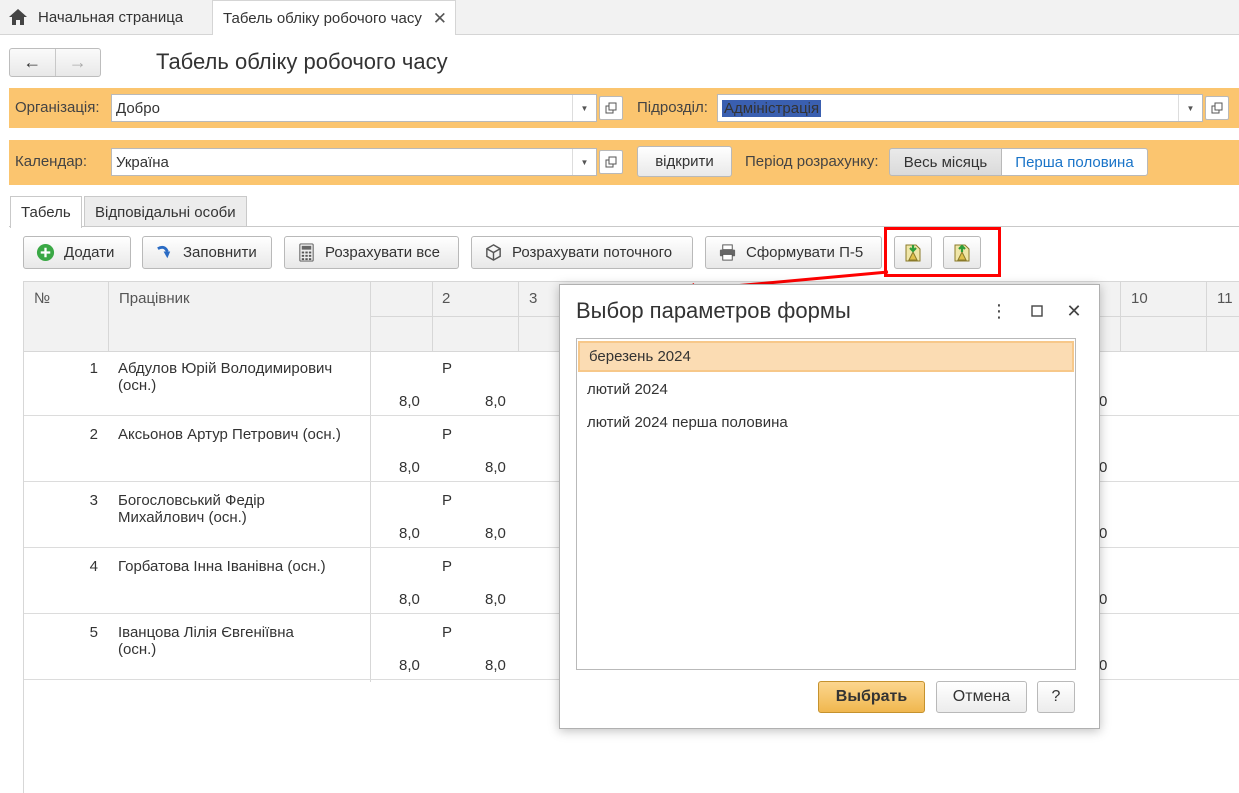 Image resolution: width=1239 pixels, height=793 pixels. Describe the element at coordinates (354, 162) in the screenshot. I see `calendar-field: Україна ▼` at that location.